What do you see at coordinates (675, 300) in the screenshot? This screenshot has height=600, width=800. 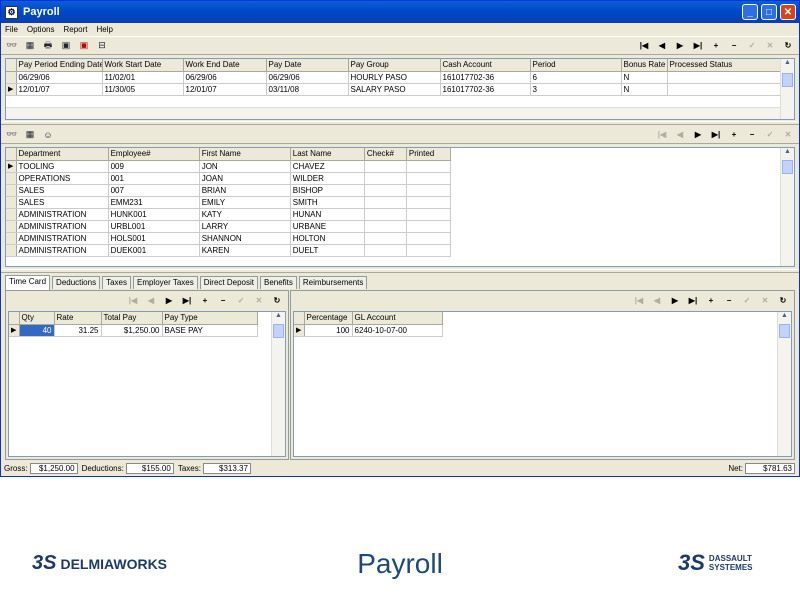 I see `next-record-icon: ▶` at bounding box center [675, 300].